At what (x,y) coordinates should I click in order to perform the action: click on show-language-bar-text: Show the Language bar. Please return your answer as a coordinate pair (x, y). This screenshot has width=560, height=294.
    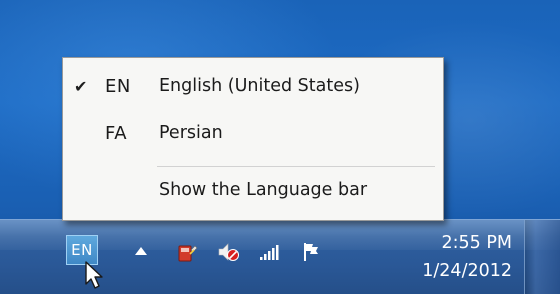
    Looking at the image, I should click on (263, 190).